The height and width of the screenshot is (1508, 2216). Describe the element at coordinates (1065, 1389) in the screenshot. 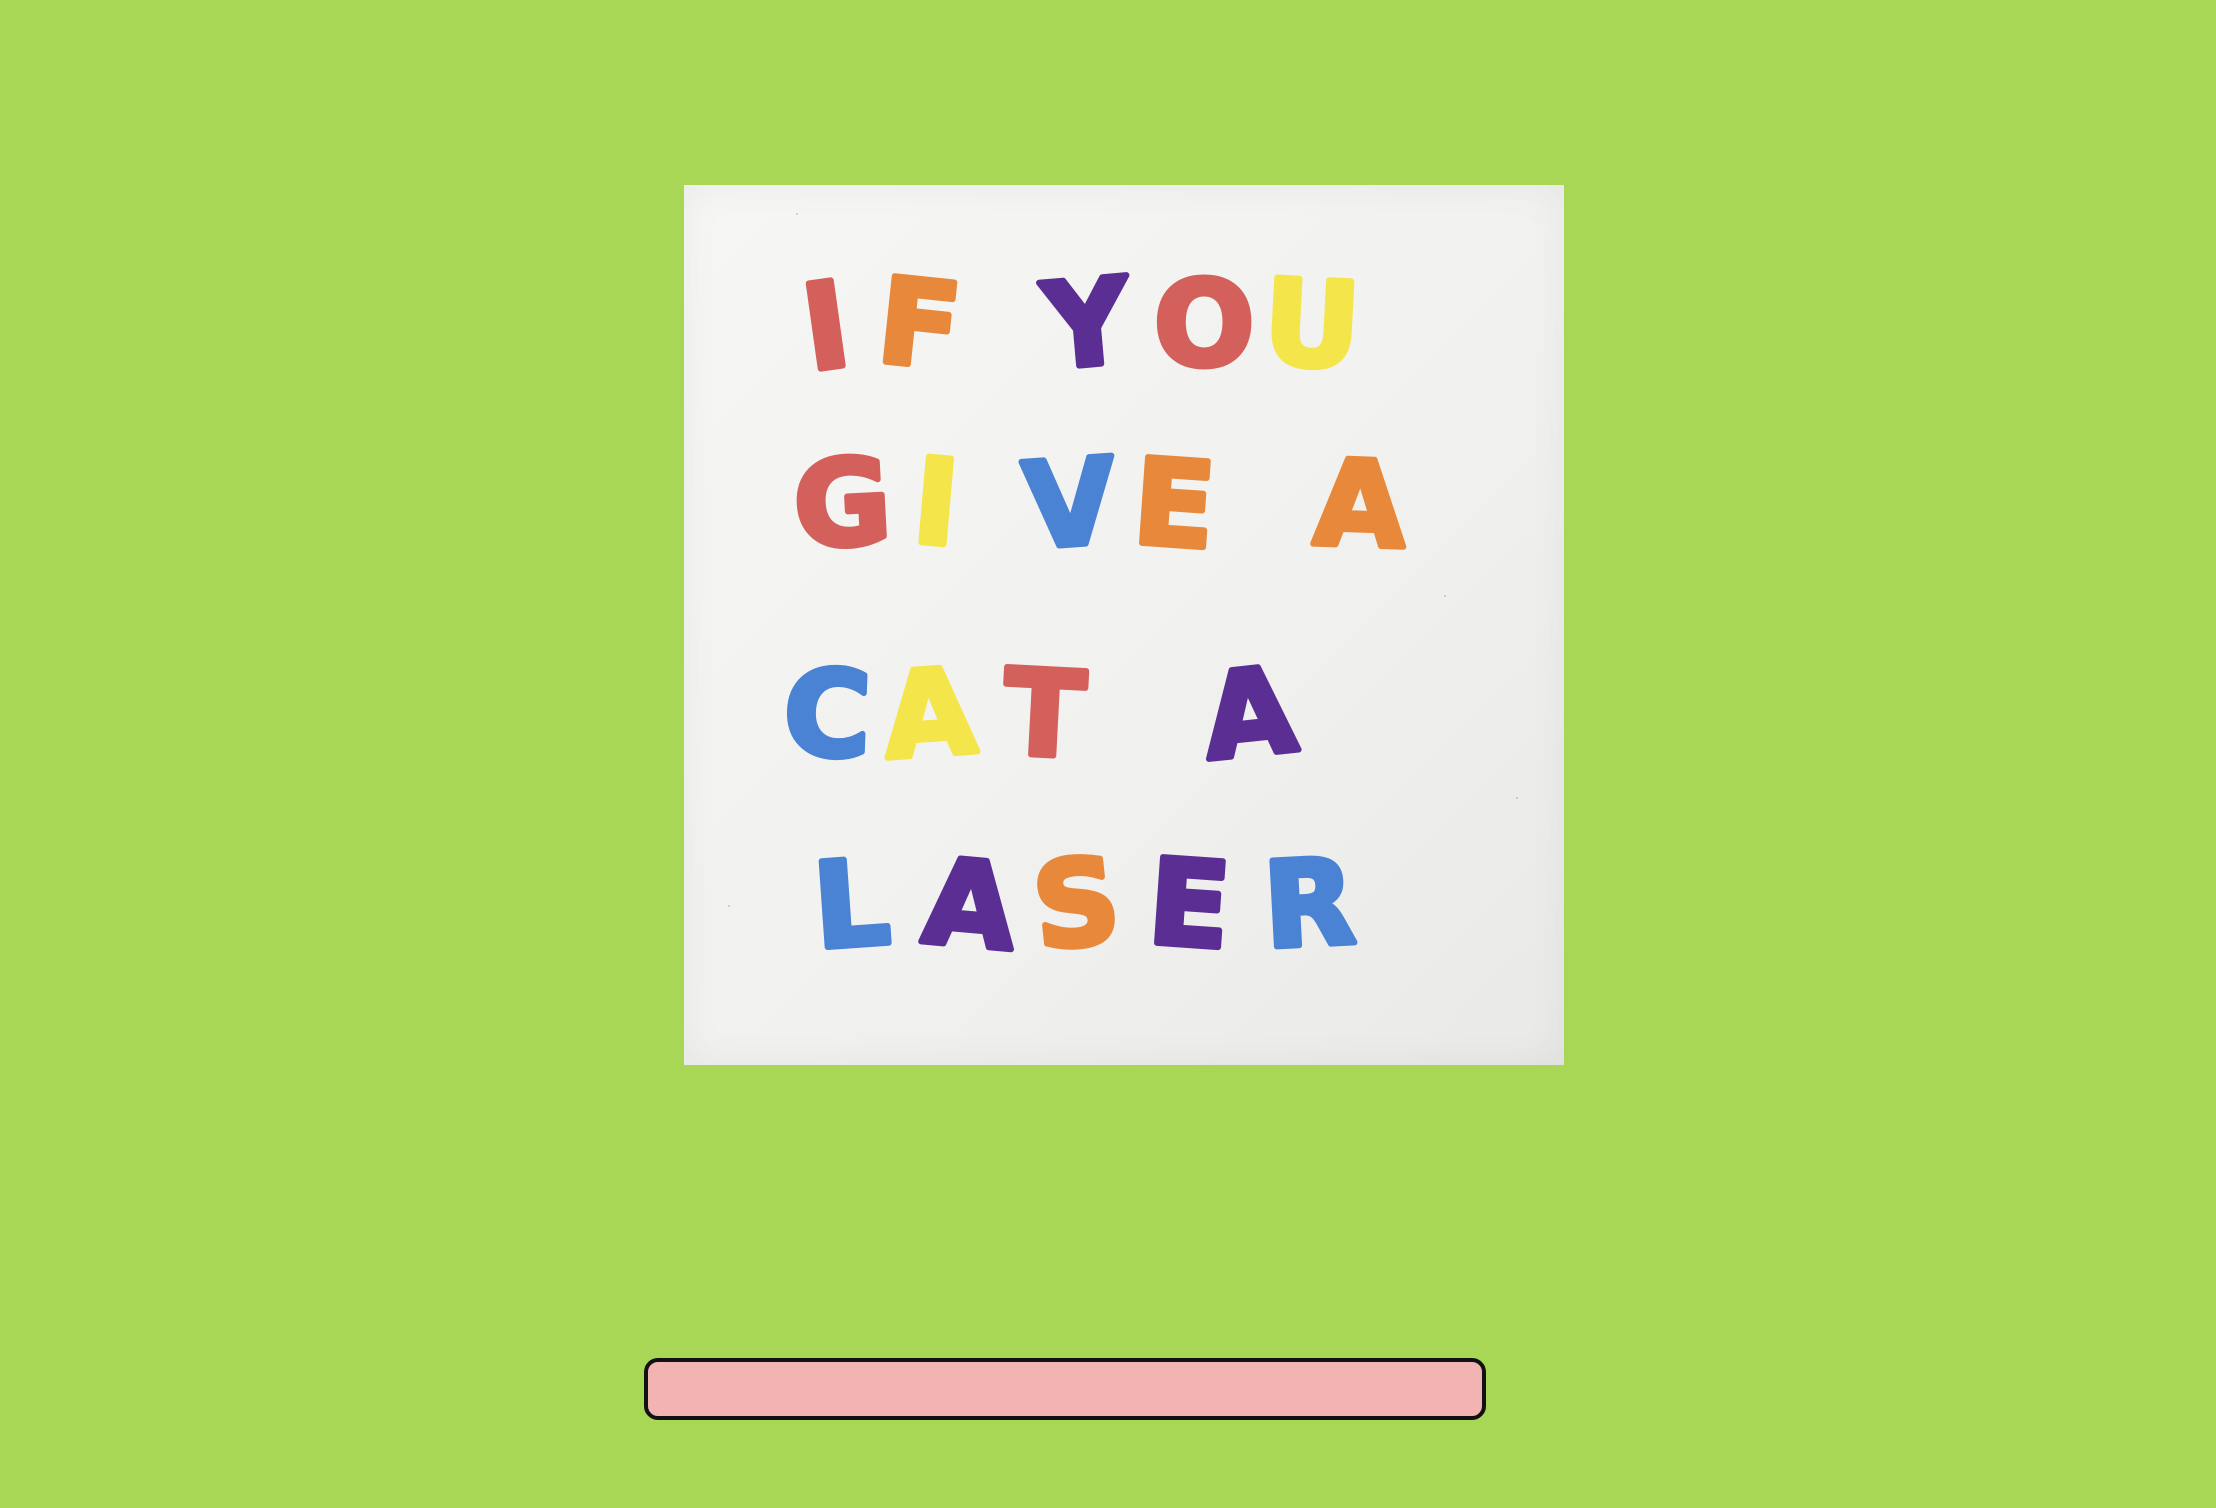

I see `progress-bar` at that location.